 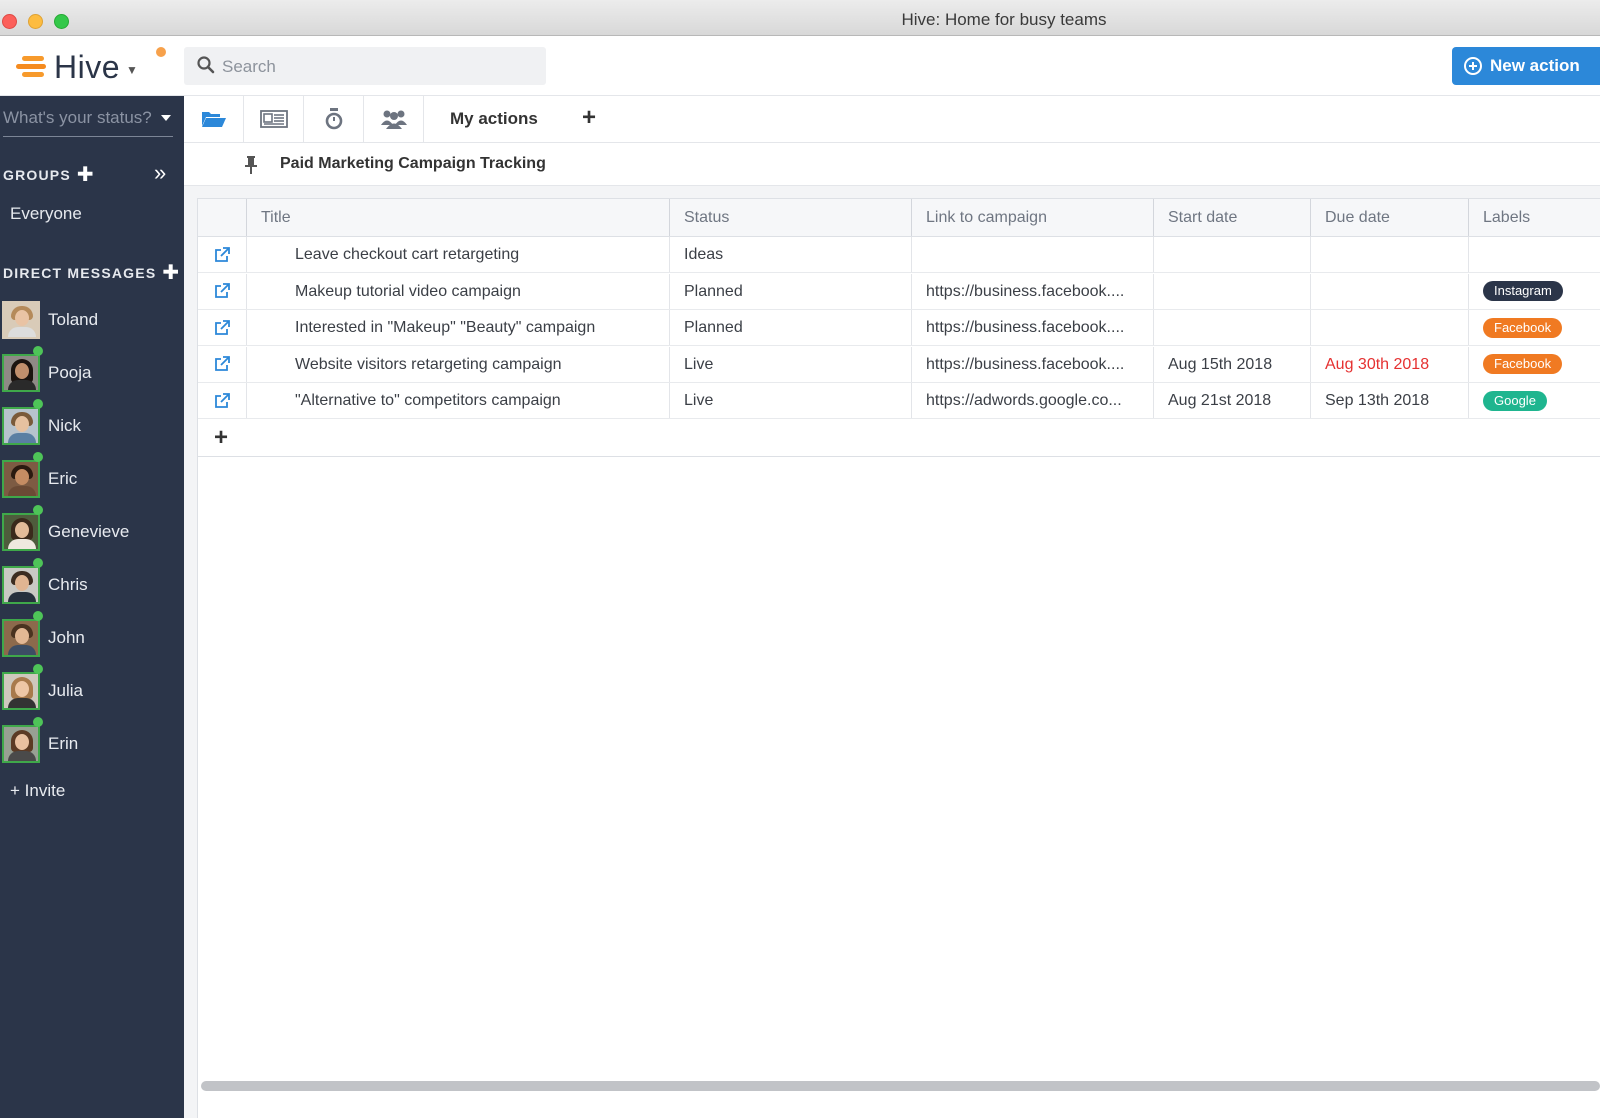 I want to click on cell-title: Leave checkout cart retargeting, so click(x=457, y=254).